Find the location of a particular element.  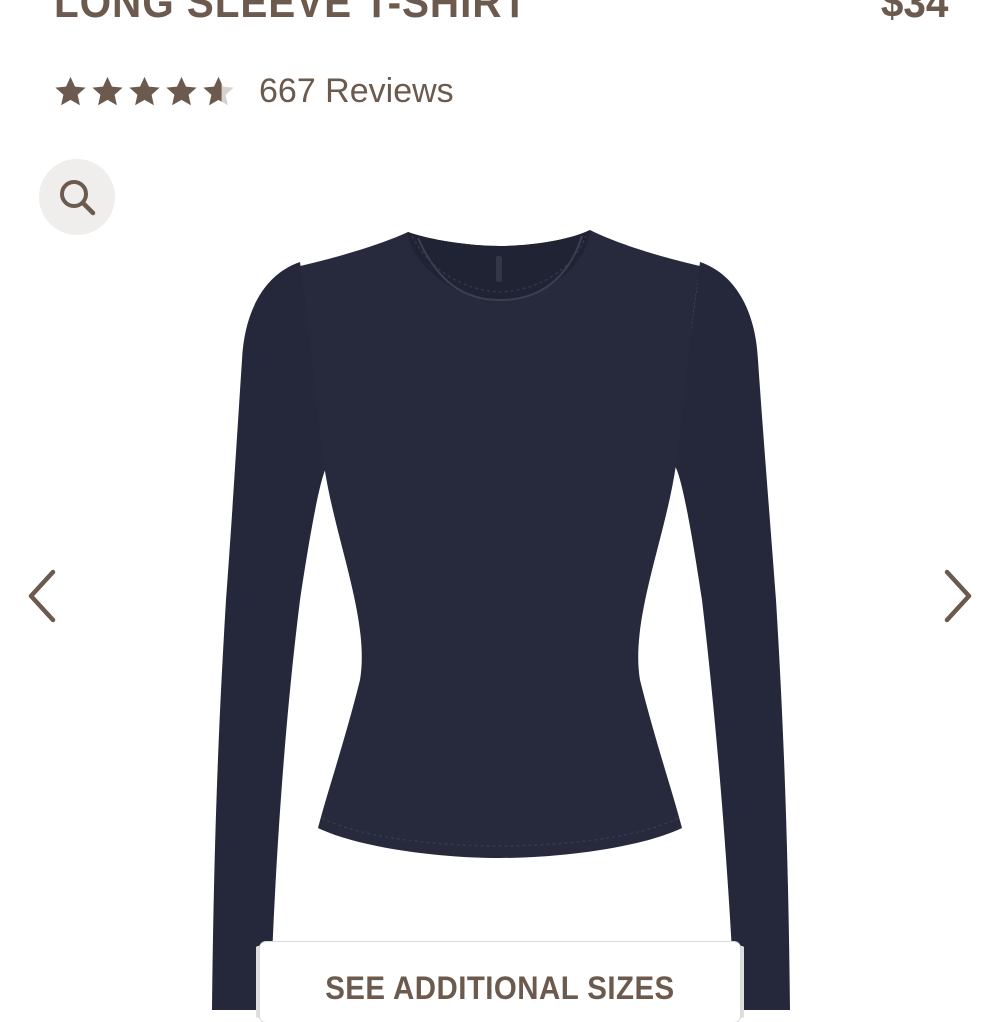

search-icon is located at coordinates (78, 198).